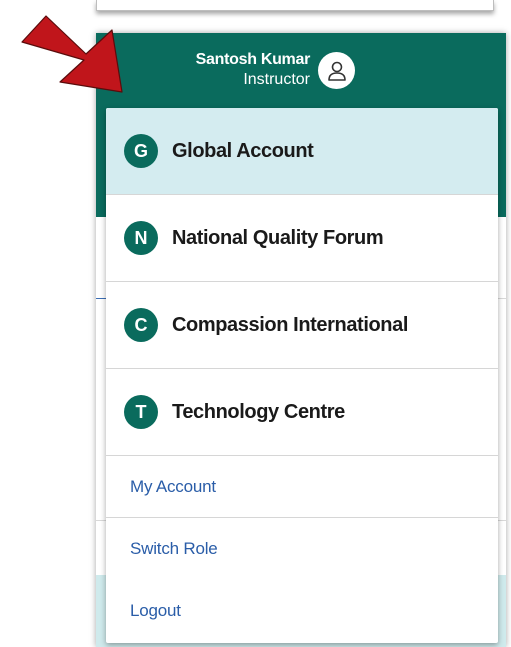  I want to click on org-item-compassion-international: C Compassion International, so click(302, 325).